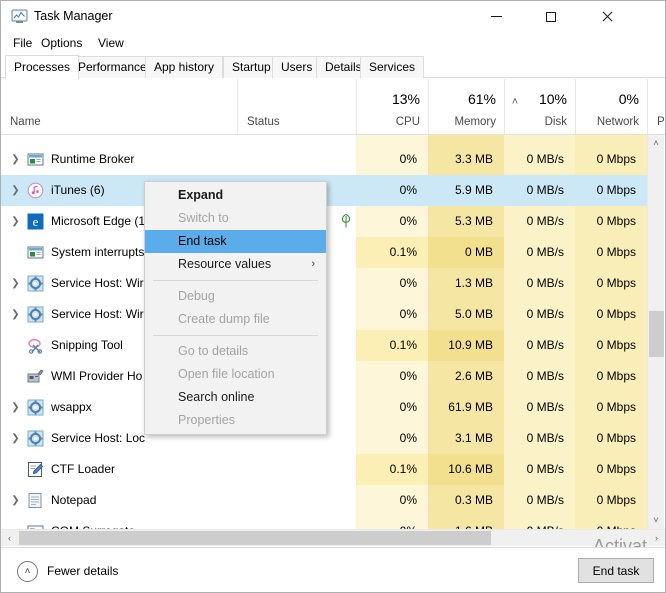  Describe the element at coordinates (551, 16) in the screenshot. I see `maximize-button` at that location.